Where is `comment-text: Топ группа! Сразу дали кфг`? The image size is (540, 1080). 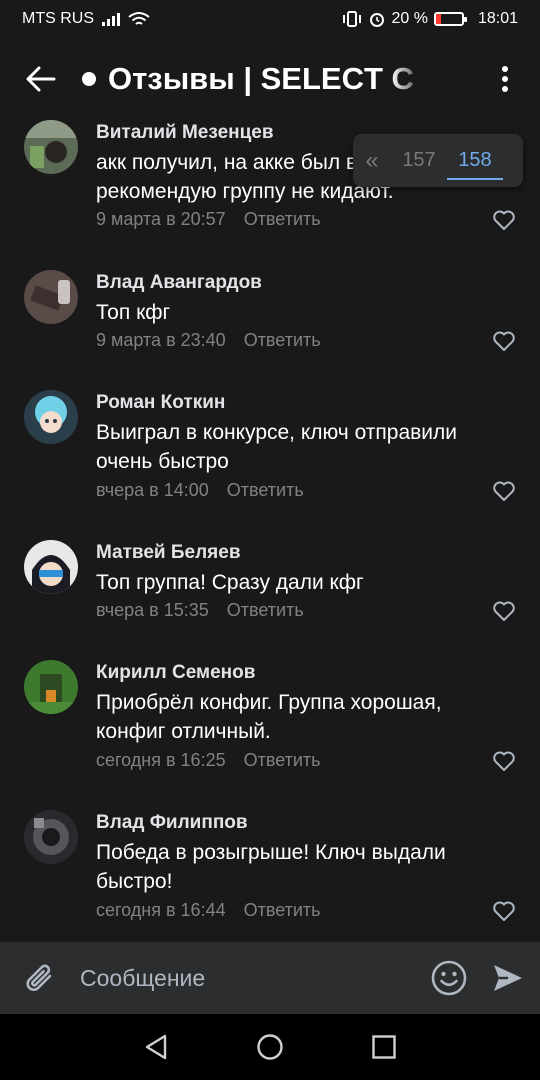 comment-text: Топ группа! Сразу дали кфг is located at coordinates (230, 582).